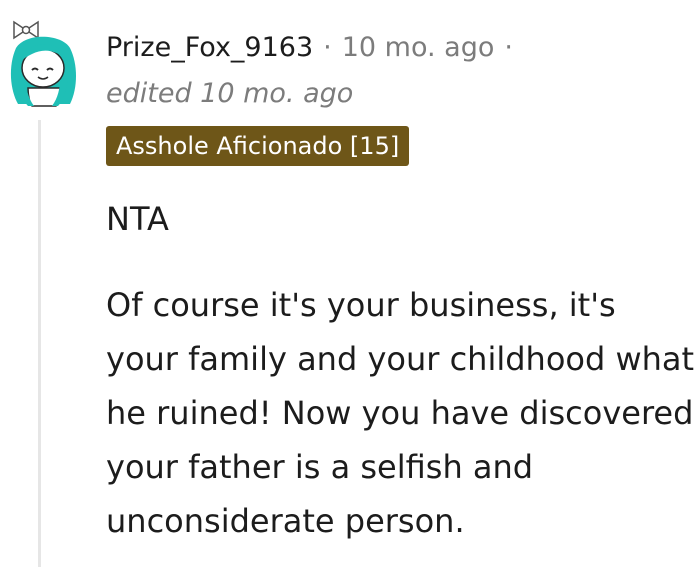 Image resolution: width=700 pixels, height=567 pixels. Describe the element at coordinates (137, 219) in the screenshot. I see `comment-paragraph: NTA` at that location.